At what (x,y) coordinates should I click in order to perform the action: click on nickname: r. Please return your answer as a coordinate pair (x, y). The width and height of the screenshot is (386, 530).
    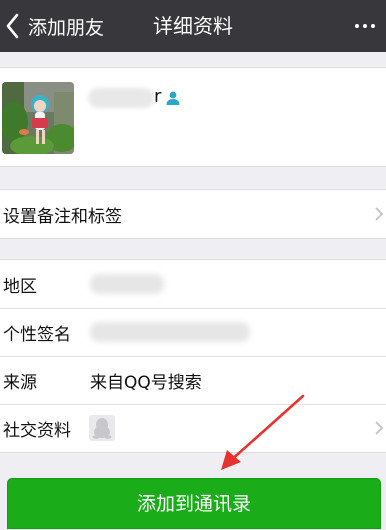
    Looking at the image, I should click on (158, 96).